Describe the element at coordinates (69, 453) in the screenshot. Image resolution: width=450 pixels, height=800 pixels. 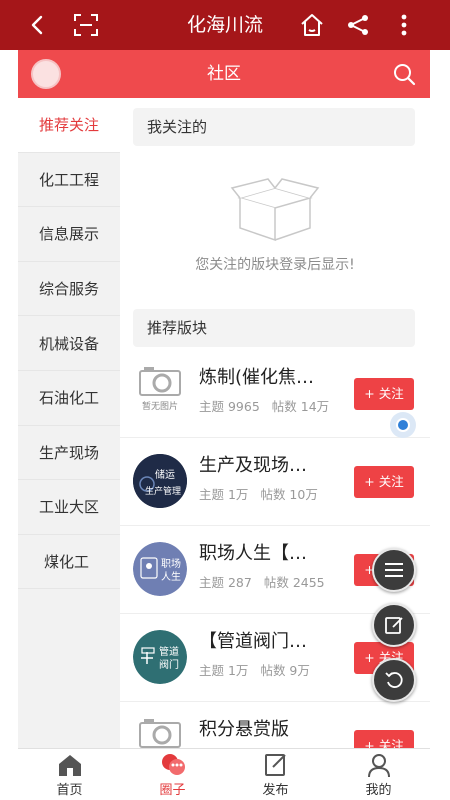
I see `category-item-production-site: 生产现场` at that location.